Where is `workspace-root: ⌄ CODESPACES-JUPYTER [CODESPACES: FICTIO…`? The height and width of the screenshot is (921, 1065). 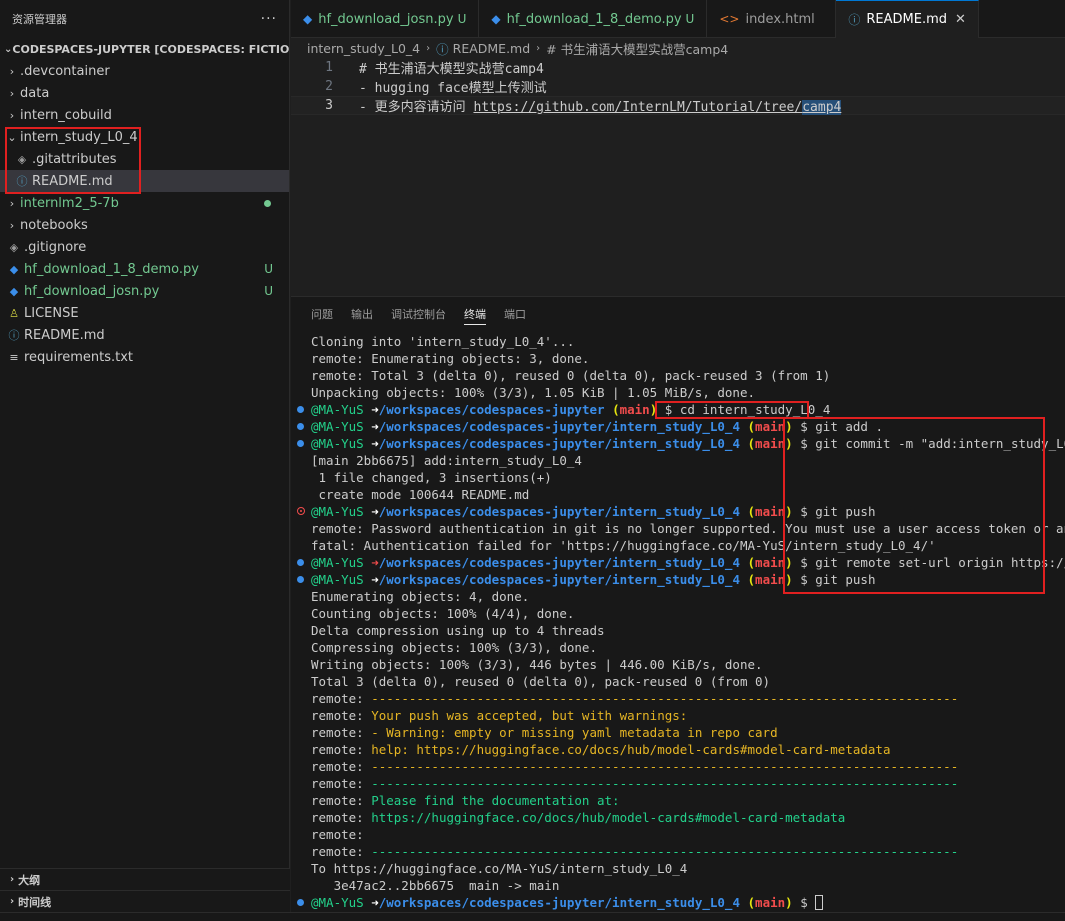 workspace-root: ⌄ CODESPACES-JUPYTER [CODESPACES: FICTIO… is located at coordinates (144, 49).